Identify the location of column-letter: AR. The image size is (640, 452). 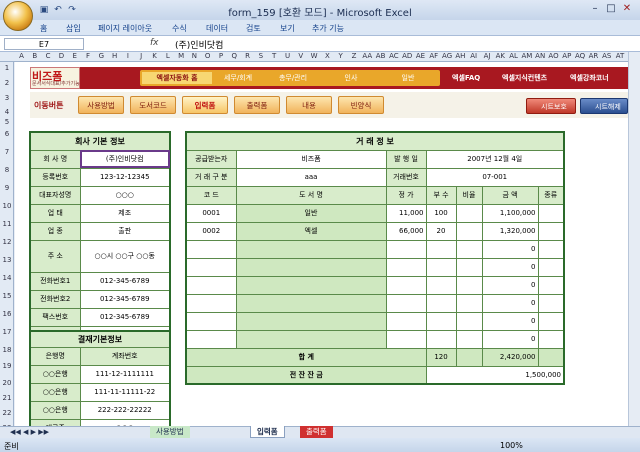
(593, 56).